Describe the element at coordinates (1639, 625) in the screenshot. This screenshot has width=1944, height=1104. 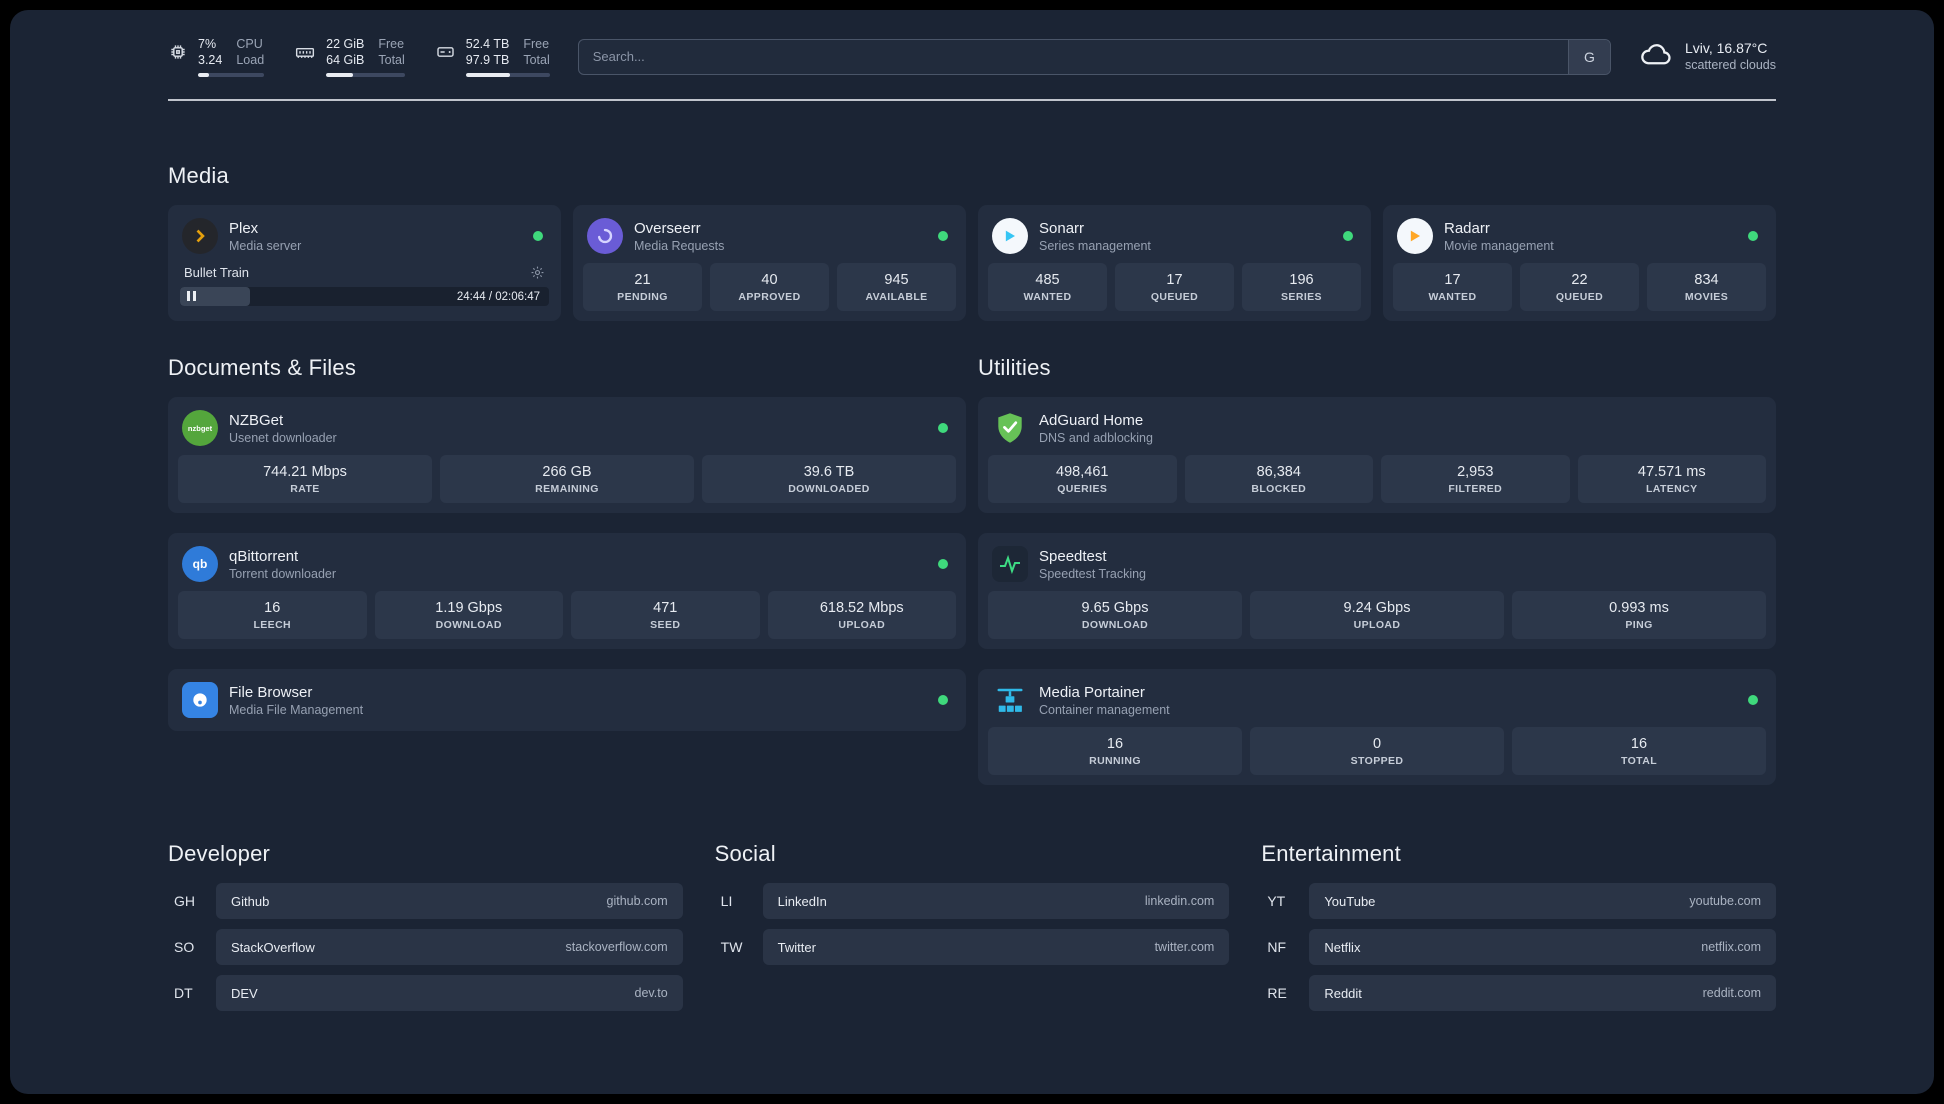
I see `stat-label: PING` at that location.